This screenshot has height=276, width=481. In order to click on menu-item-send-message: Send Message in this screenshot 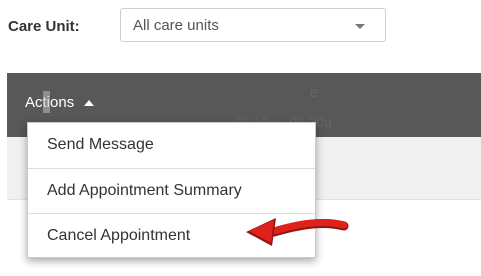, I will do `click(171, 145)`.